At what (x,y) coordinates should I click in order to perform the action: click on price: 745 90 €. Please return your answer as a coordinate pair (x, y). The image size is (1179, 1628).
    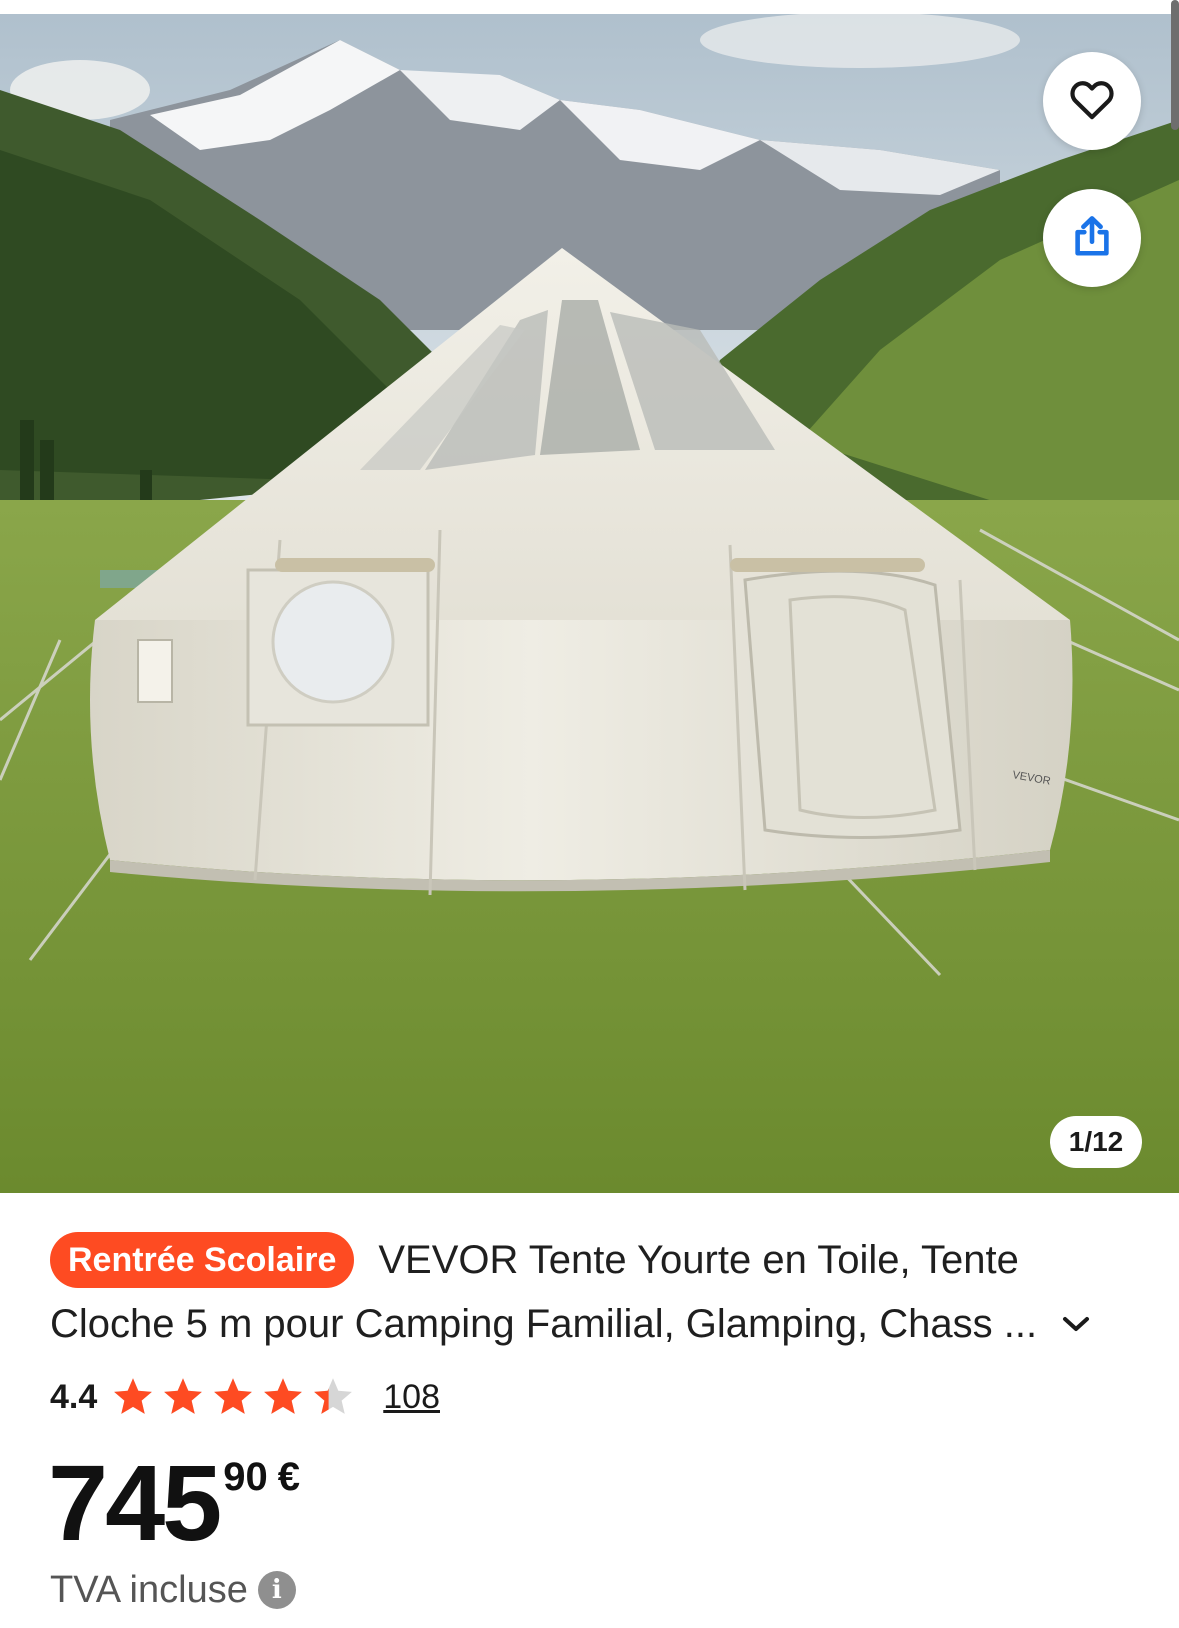
    Looking at the image, I should click on (174, 1503).